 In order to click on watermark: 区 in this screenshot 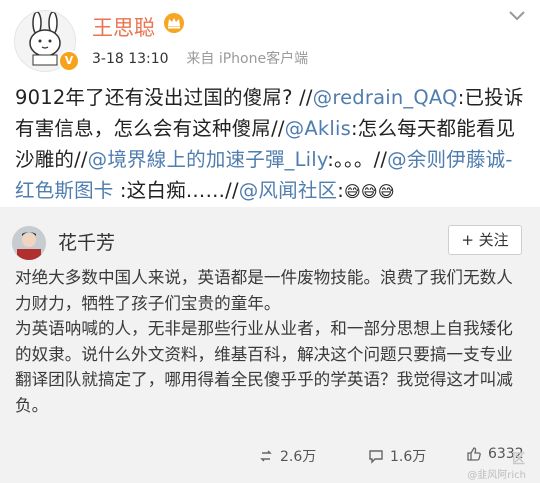, I will do `click(518, 459)`.